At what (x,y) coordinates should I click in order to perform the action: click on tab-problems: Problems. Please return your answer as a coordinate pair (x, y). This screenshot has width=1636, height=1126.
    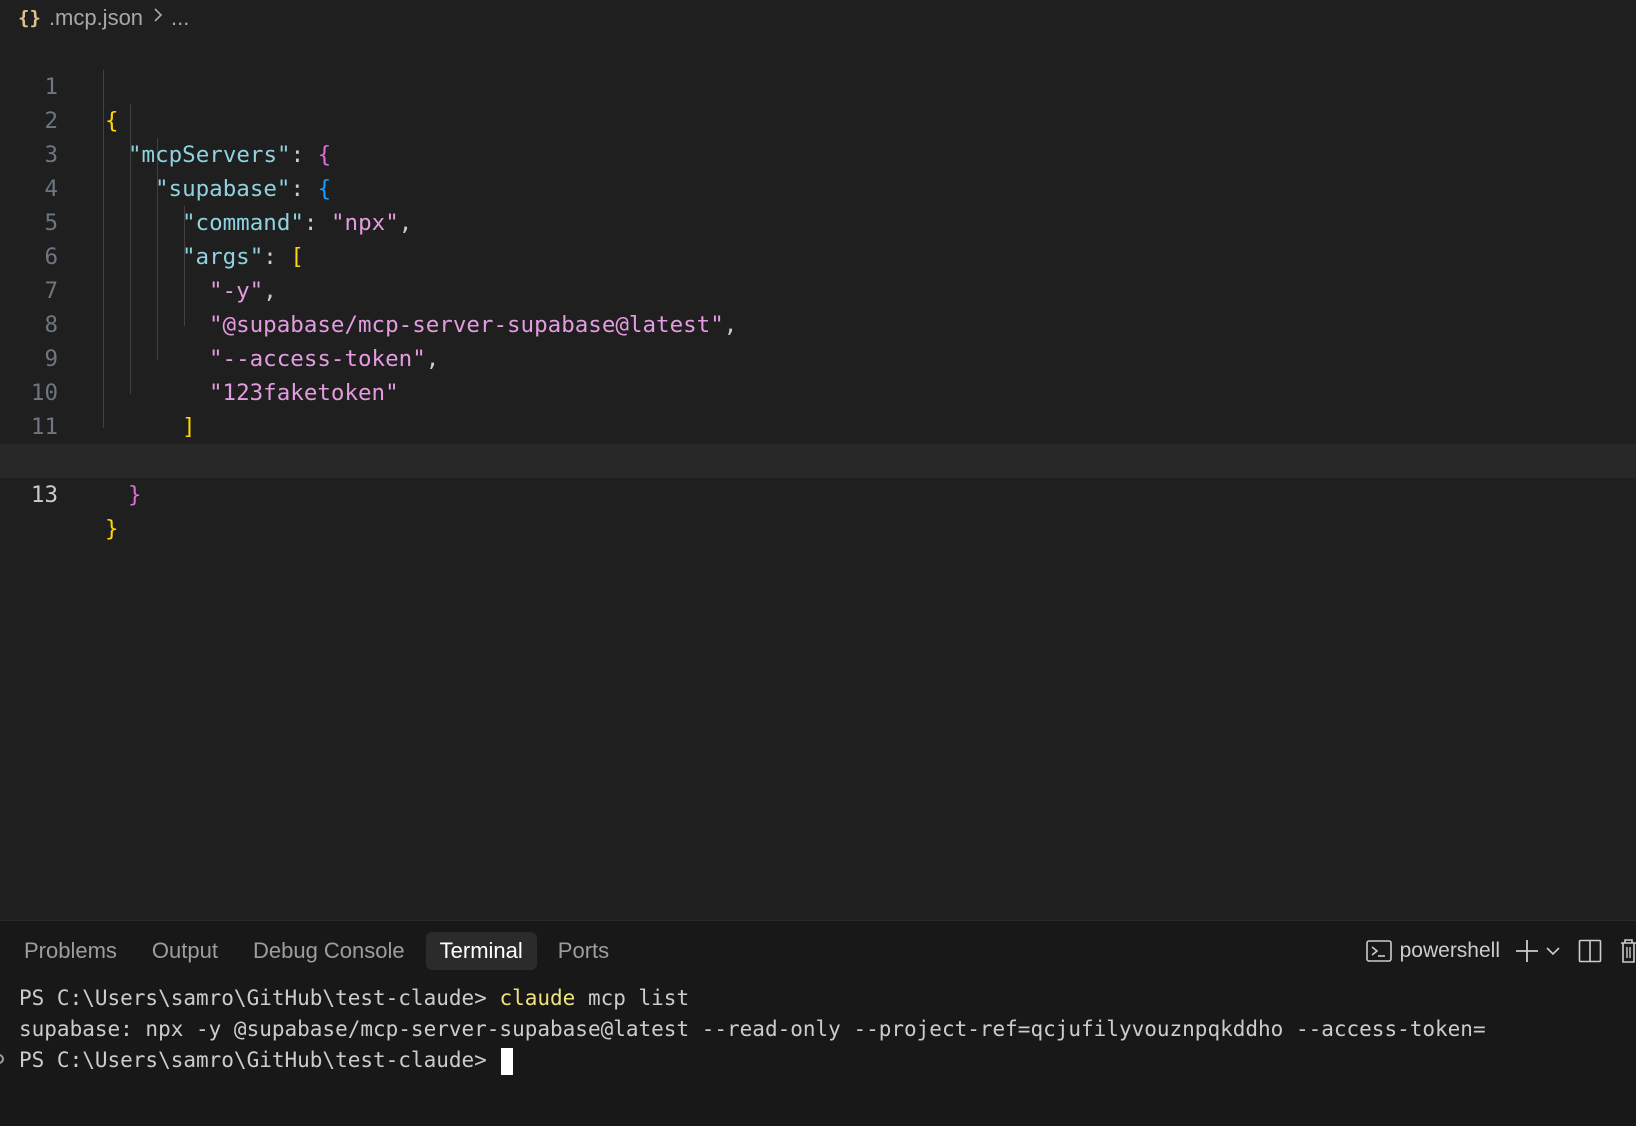
    Looking at the image, I should click on (70, 951).